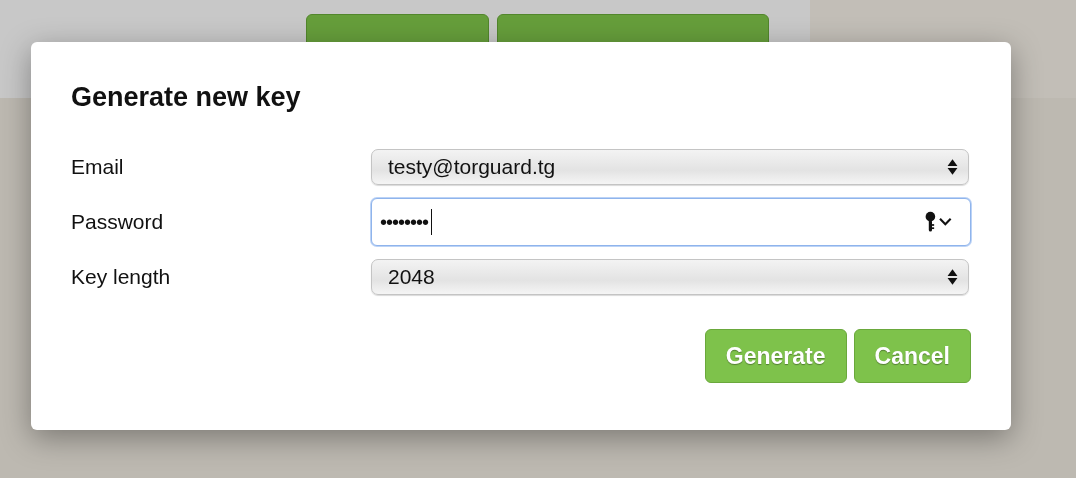  Describe the element at coordinates (670, 167) in the screenshot. I see `select-field: testy@torguard.tg` at that location.